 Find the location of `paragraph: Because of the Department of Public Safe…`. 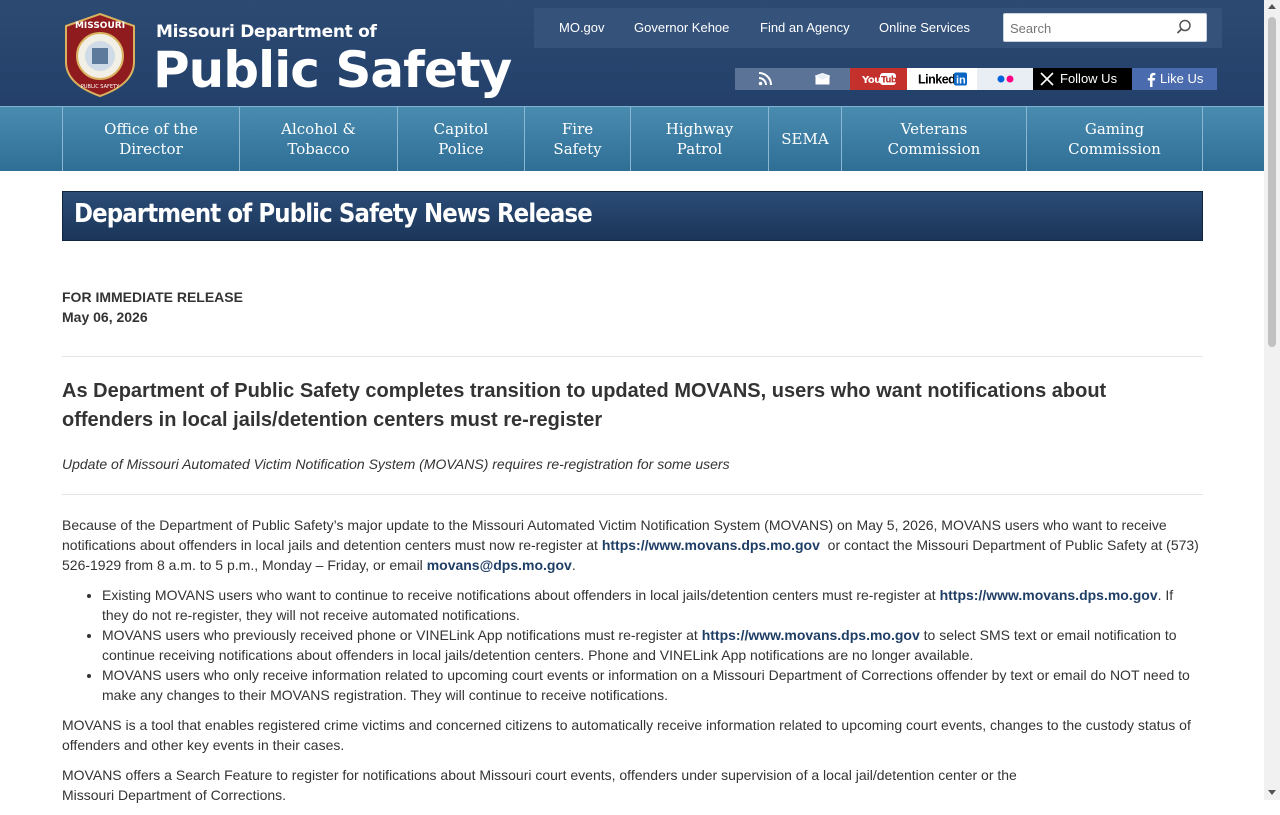

paragraph: Because of the Department of Public Safe… is located at coordinates (632, 545).